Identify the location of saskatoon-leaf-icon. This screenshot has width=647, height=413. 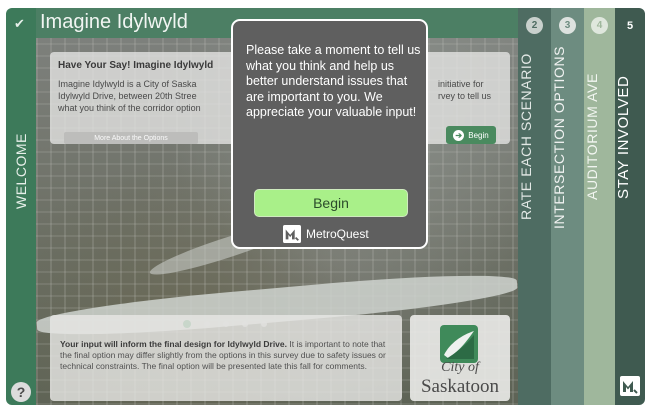
(459, 344).